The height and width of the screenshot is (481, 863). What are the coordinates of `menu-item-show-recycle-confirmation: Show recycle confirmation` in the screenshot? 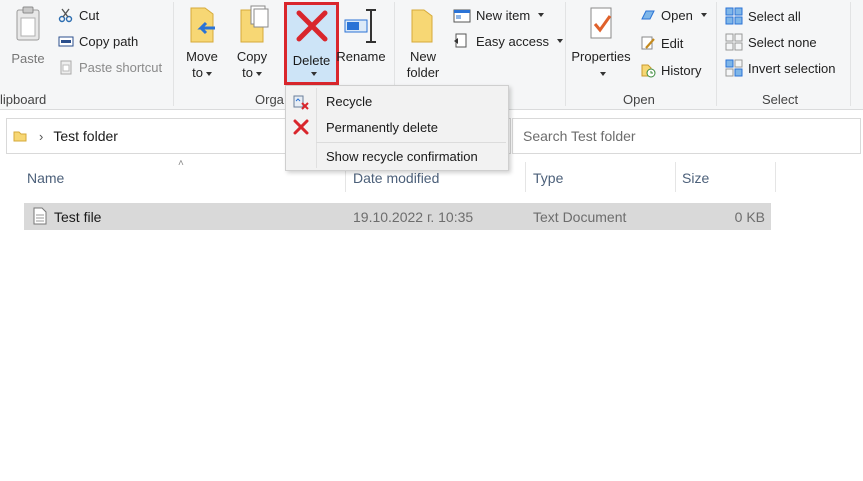 It's located at (397, 156).